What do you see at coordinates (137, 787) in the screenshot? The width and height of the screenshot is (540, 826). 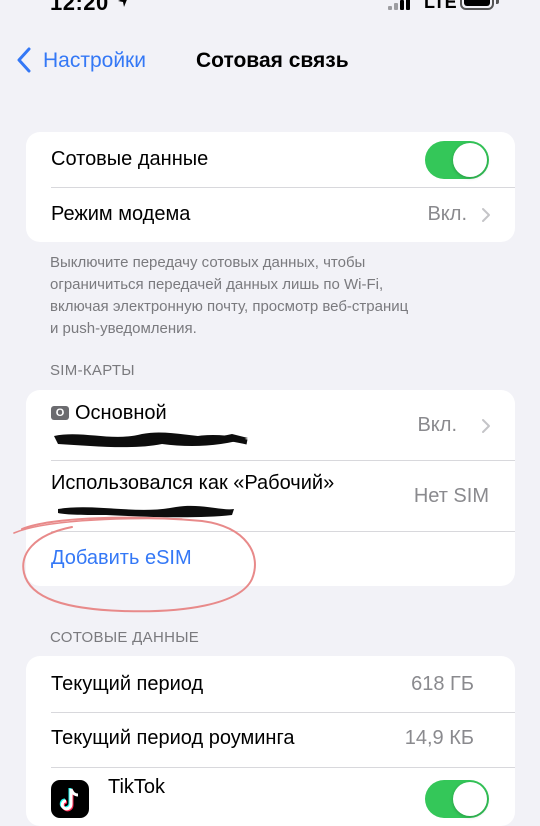 I see `app-name: TikTok` at bounding box center [137, 787].